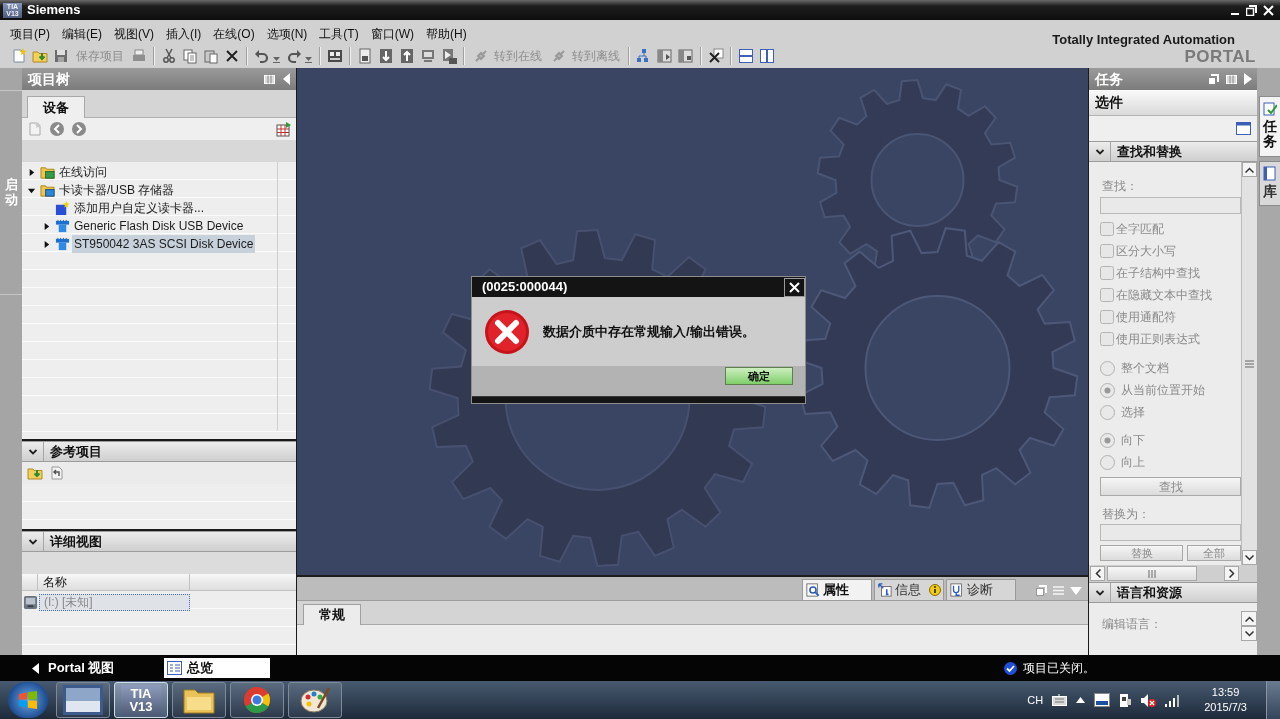  I want to click on close-all-icon, so click(716, 56).